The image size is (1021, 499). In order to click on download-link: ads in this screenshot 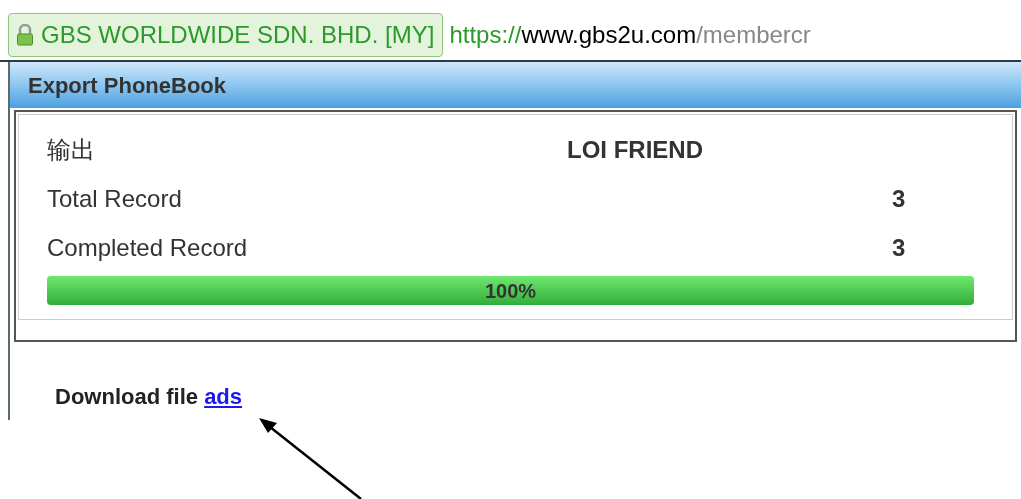, I will do `click(223, 396)`.